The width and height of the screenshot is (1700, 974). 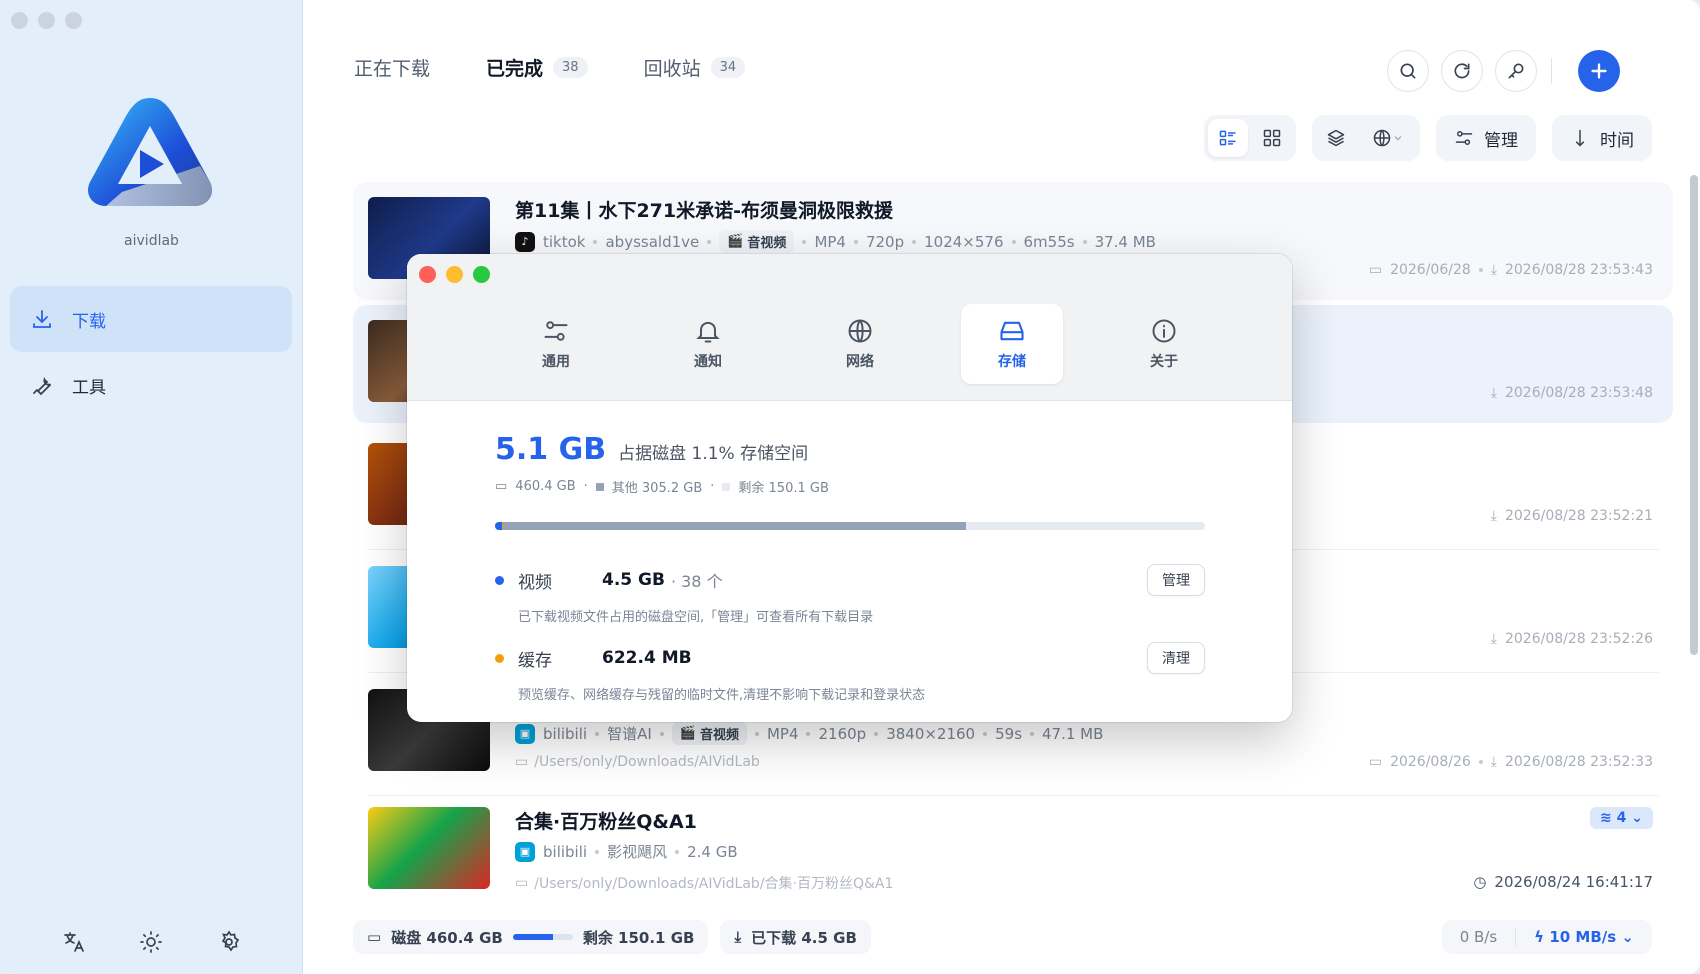 What do you see at coordinates (735, 241) in the screenshot?
I see `clapper-icon: 🎬` at bounding box center [735, 241].